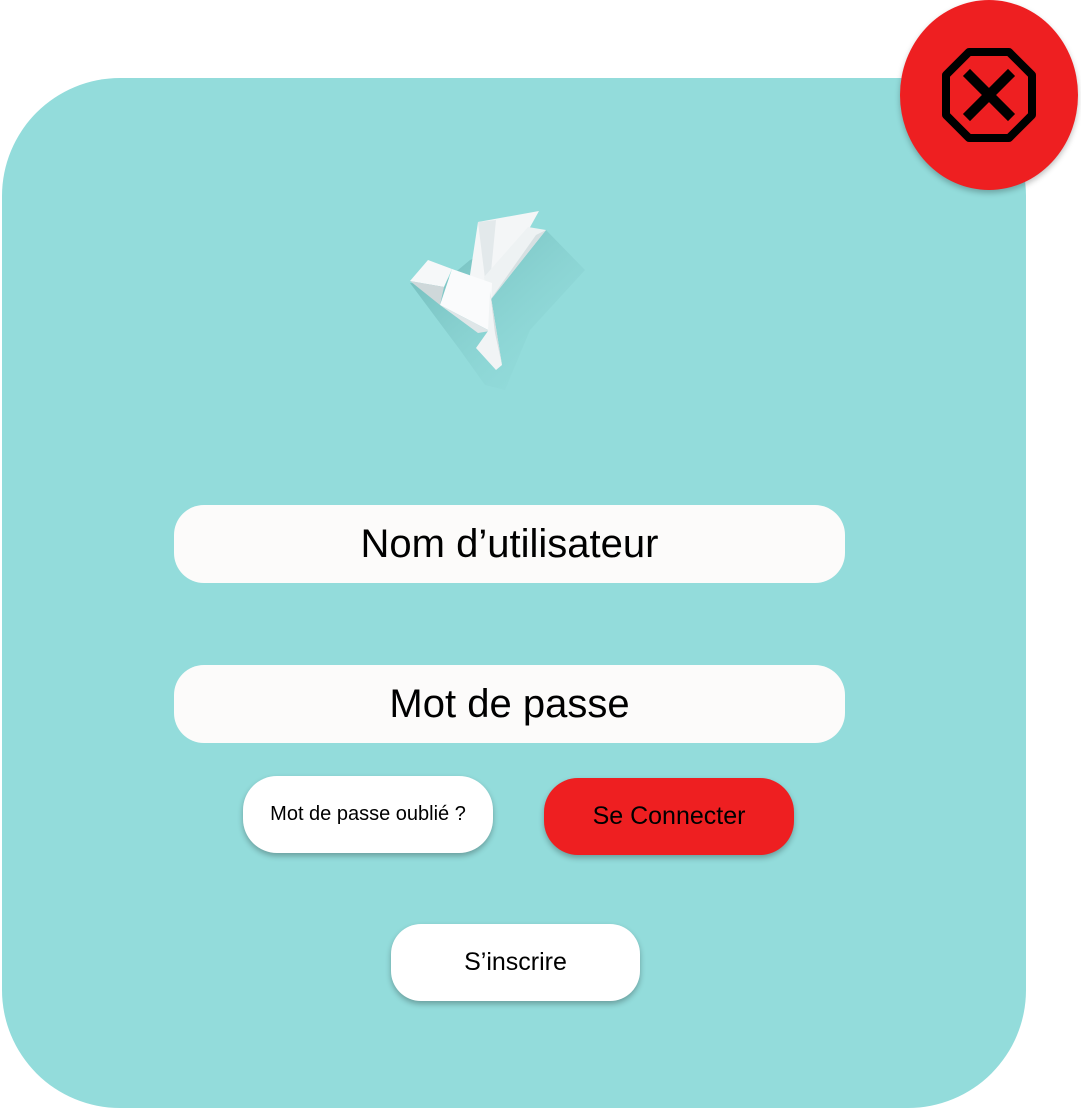  I want to click on username-placeholder: Nom d’utilisateur, so click(509, 543).